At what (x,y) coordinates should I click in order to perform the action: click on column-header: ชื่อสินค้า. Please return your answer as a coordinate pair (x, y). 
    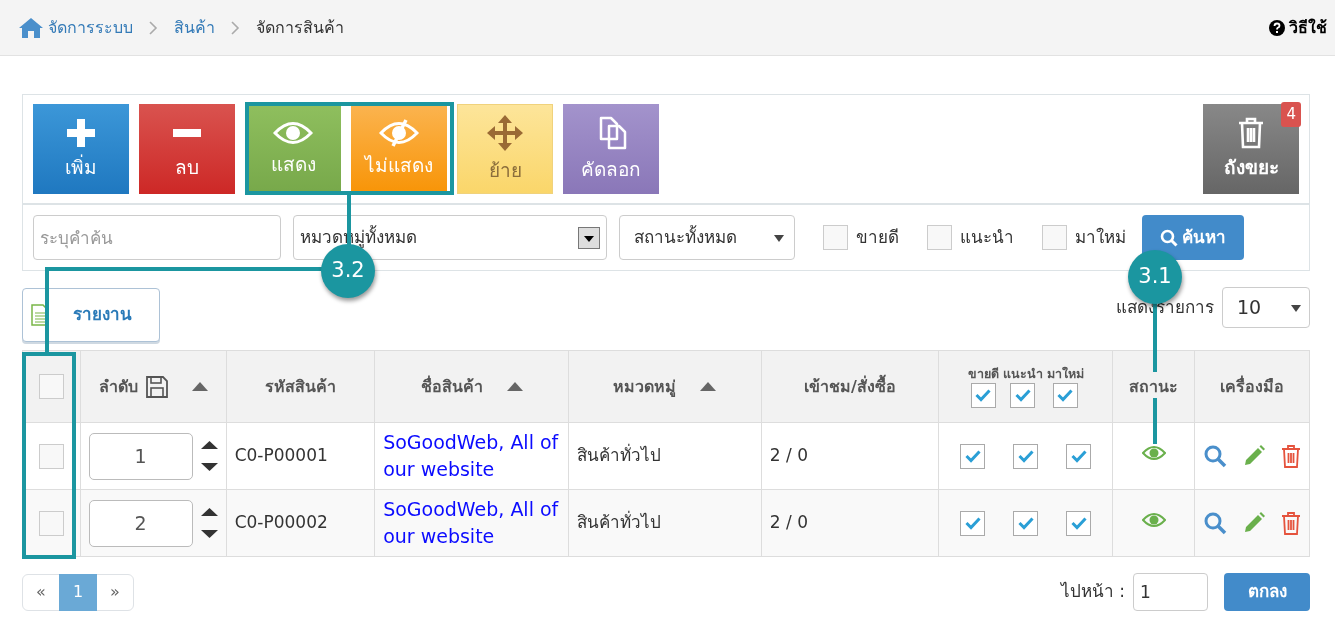
    Looking at the image, I should click on (451, 386).